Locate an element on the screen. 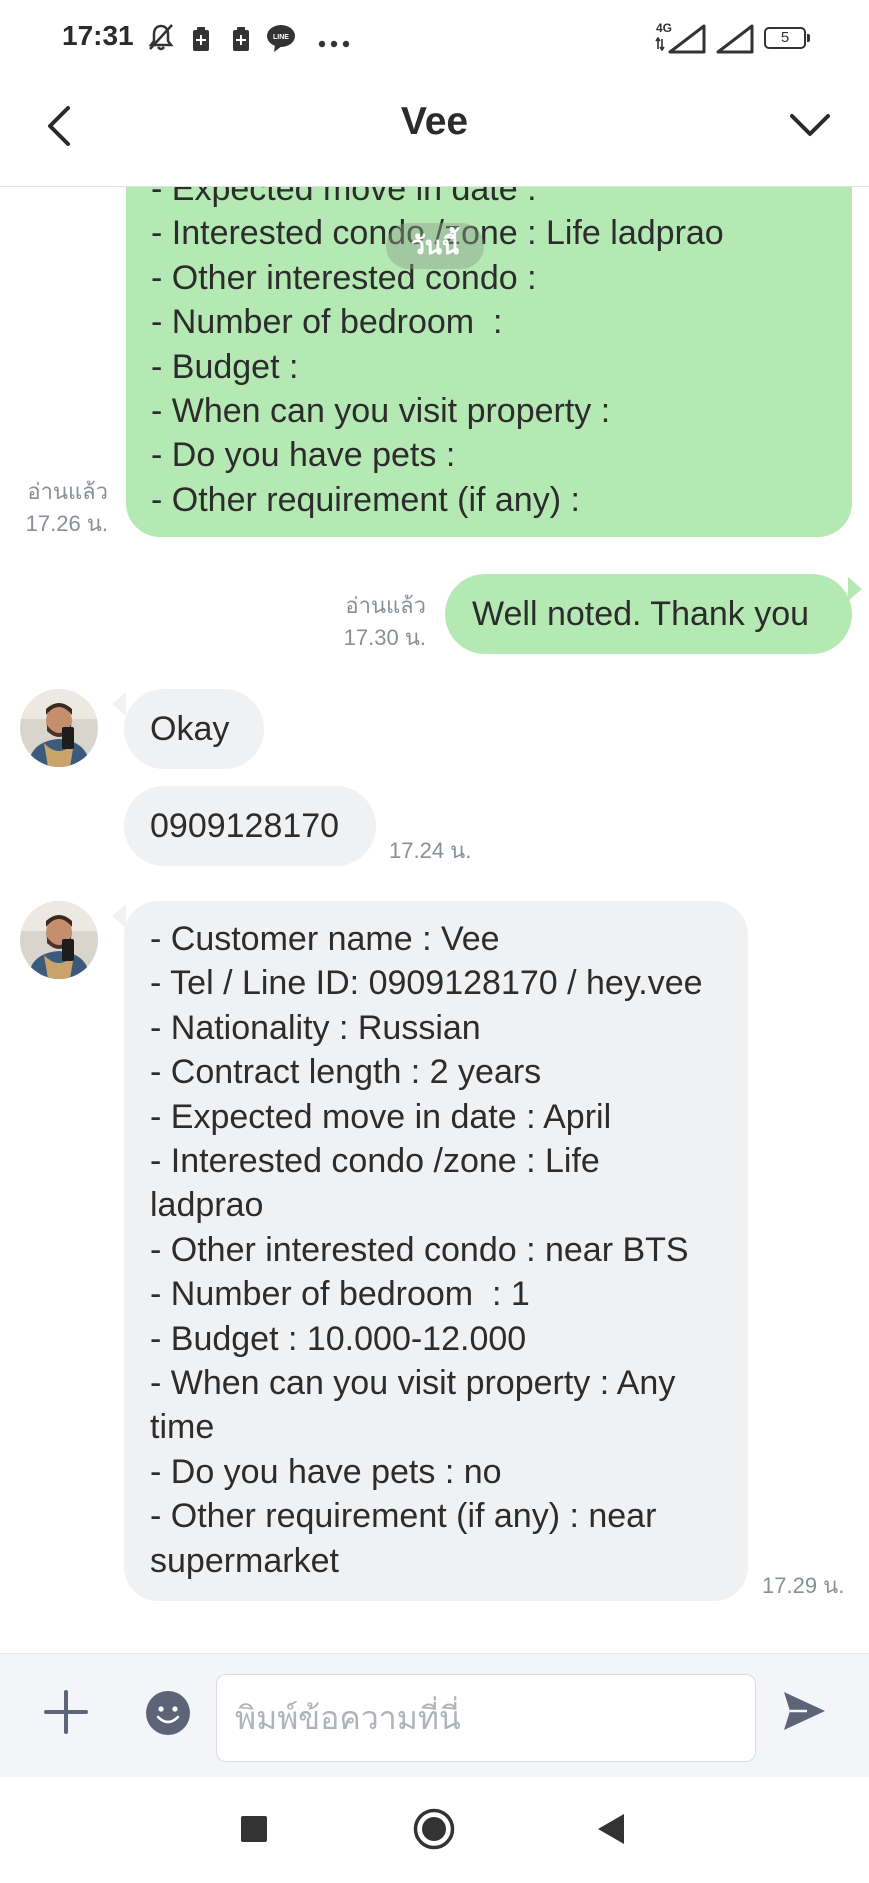 The image size is (869, 1883). message-line: - Nationality : Russian is located at coordinates (315, 1027).